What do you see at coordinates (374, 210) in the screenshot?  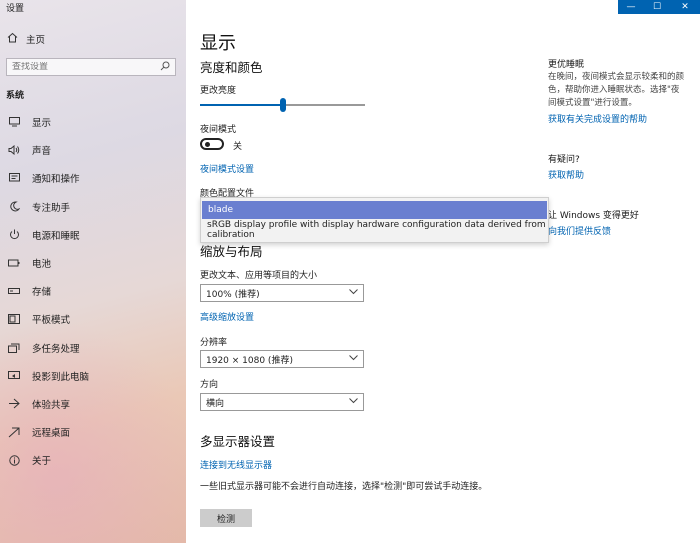 I see `color-profile-option: blade` at bounding box center [374, 210].